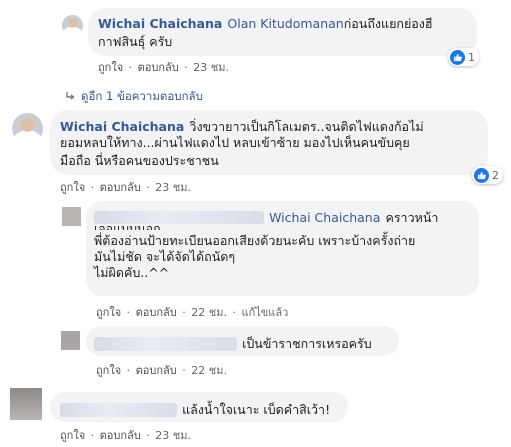 The image size is (511, 447). Describe the element at coordinates (142, 96) in the screenshot. I see `view-replies-text: ดูอีก 1 ข้อความตอบกลับ` at that location.